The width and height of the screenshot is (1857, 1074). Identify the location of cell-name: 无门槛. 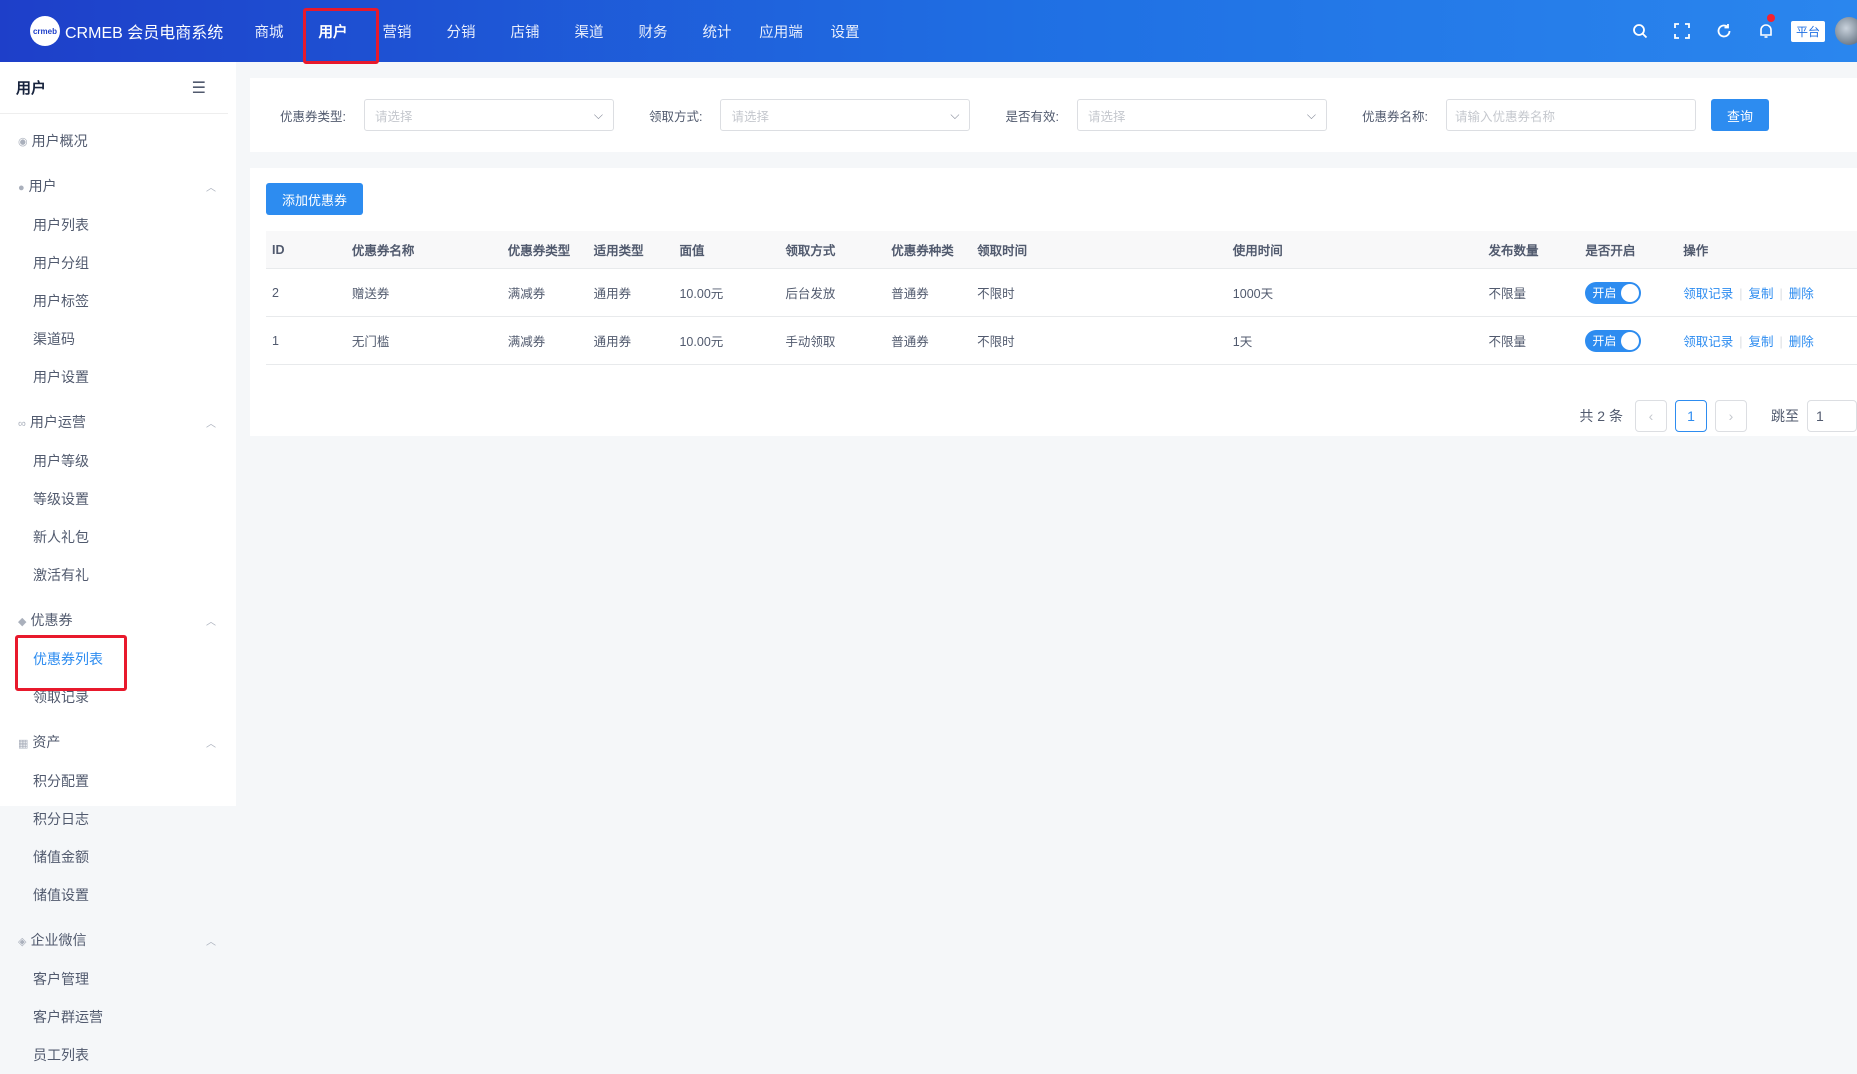
(370, 342).